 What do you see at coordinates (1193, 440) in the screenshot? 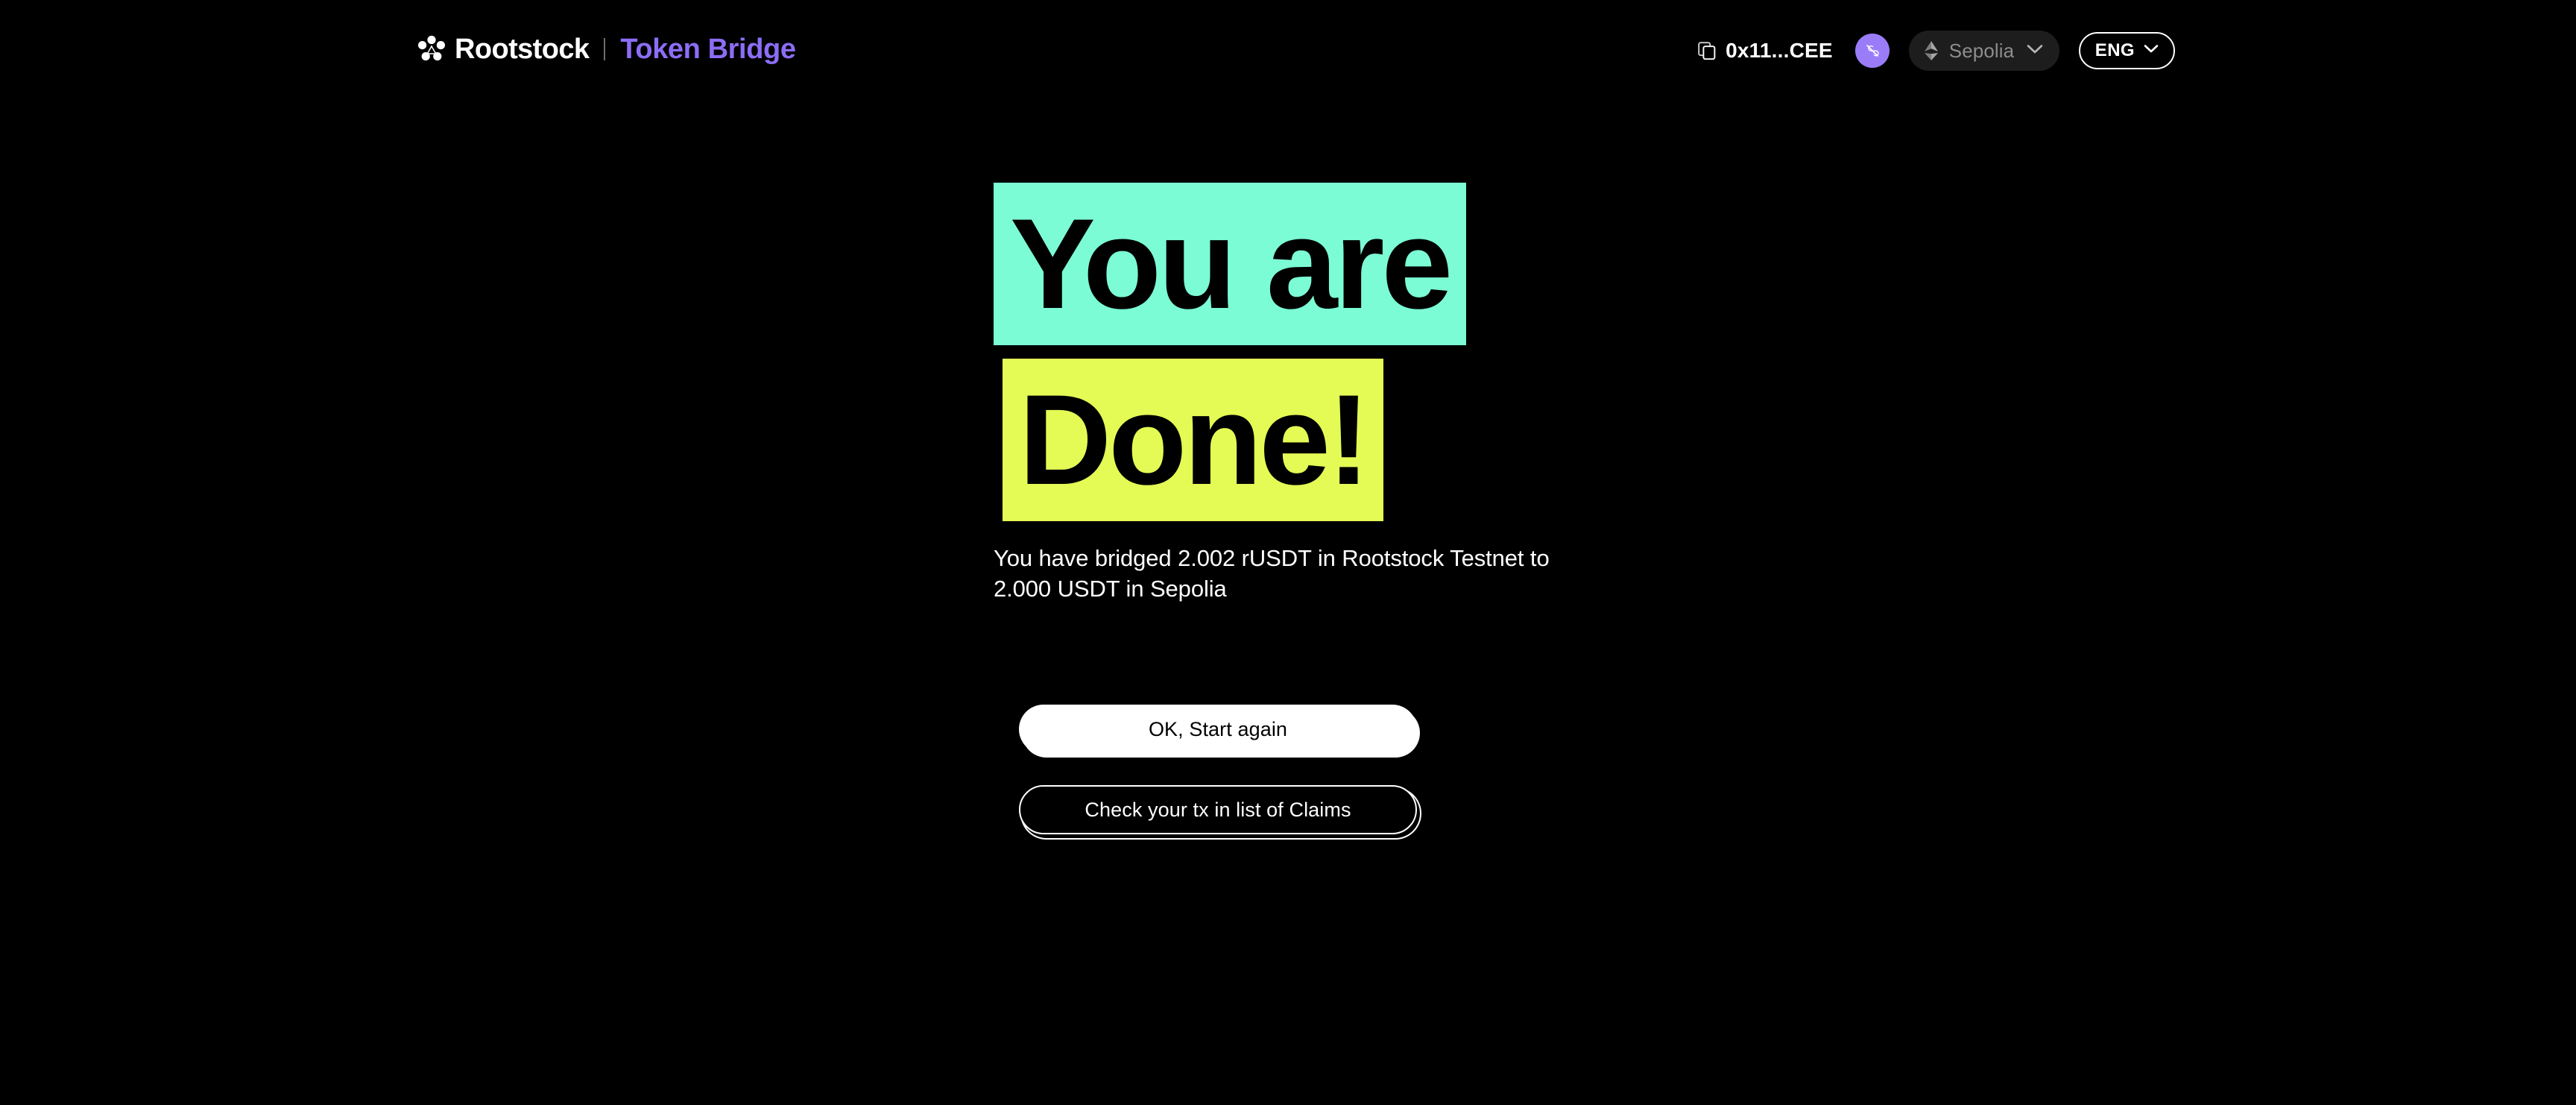
I see `headline-line-2: Done!` at bounding box center [1193, 440].